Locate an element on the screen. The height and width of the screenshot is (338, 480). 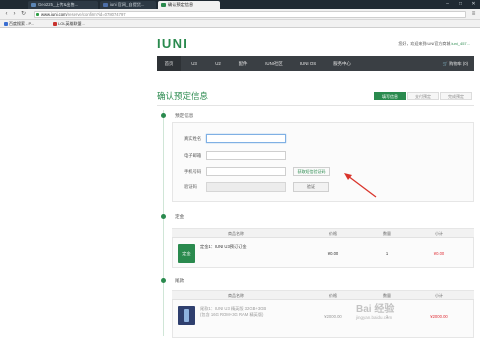
deposit-table-header: 商品名称 价格 数量 小计 is located at coordinates (323, 233).